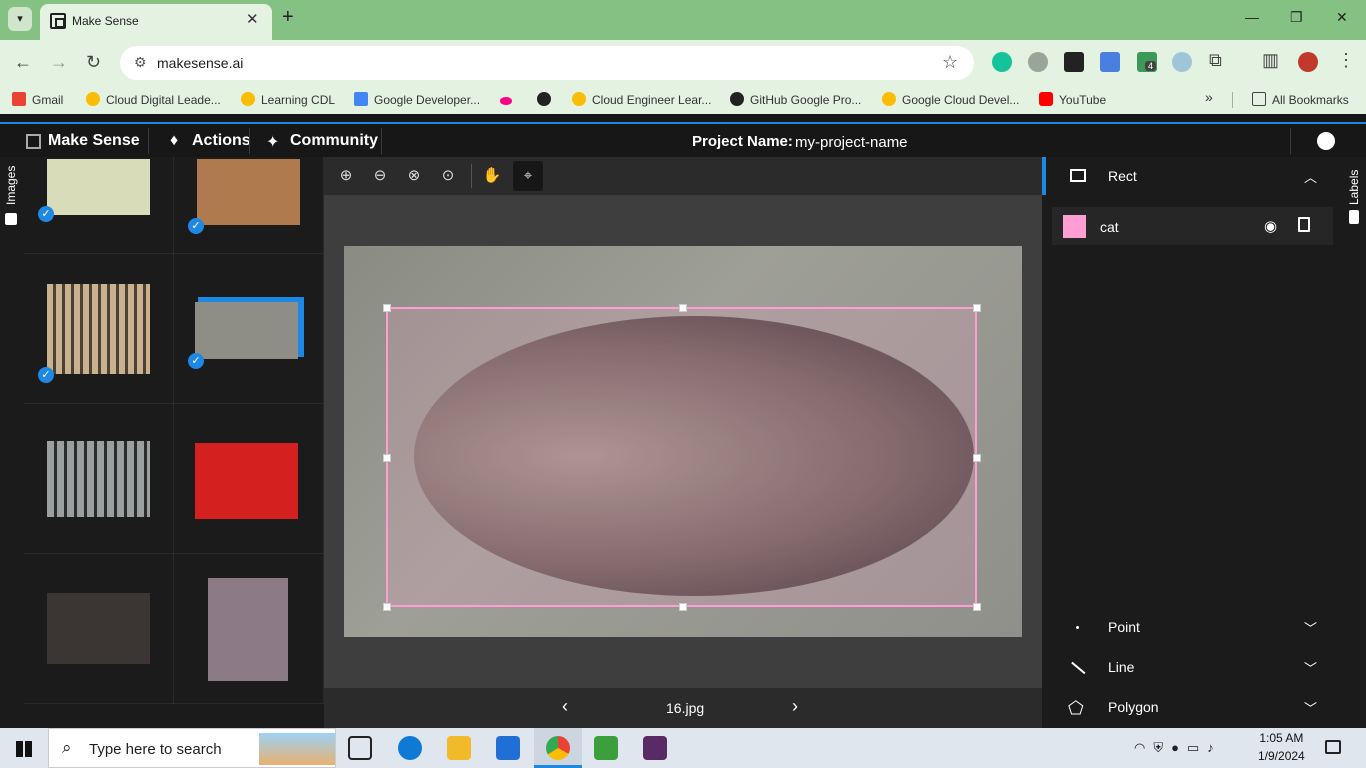 The image size is (1366, 768). Describe the element at coordinates (1304, 224) in the screenshot. I see `delete-icon` at that location.